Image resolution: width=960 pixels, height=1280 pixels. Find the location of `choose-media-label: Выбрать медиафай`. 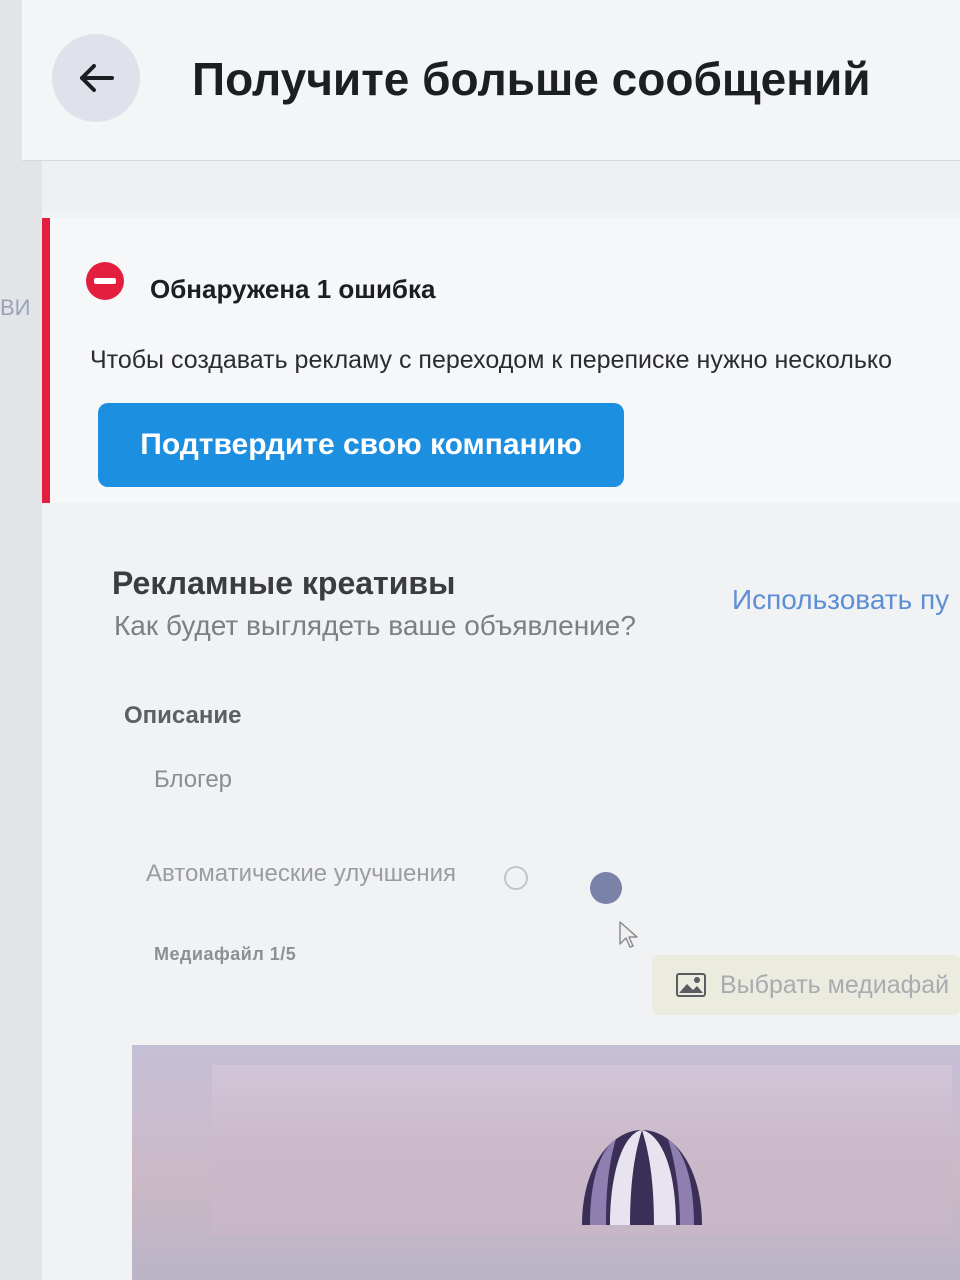

choose-media-label: Выбрать медиафай is located at coordinates (835, 984).